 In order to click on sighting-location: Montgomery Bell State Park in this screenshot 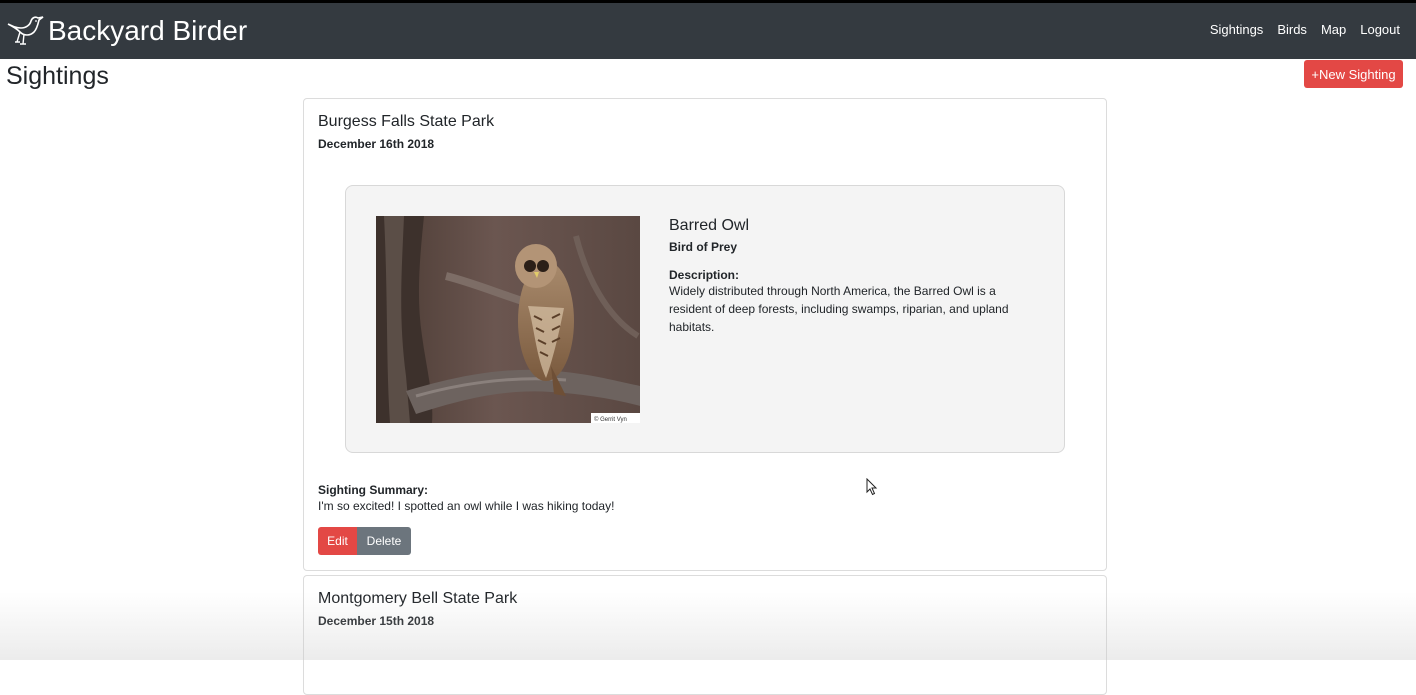, I will do `click(418, 598)`.